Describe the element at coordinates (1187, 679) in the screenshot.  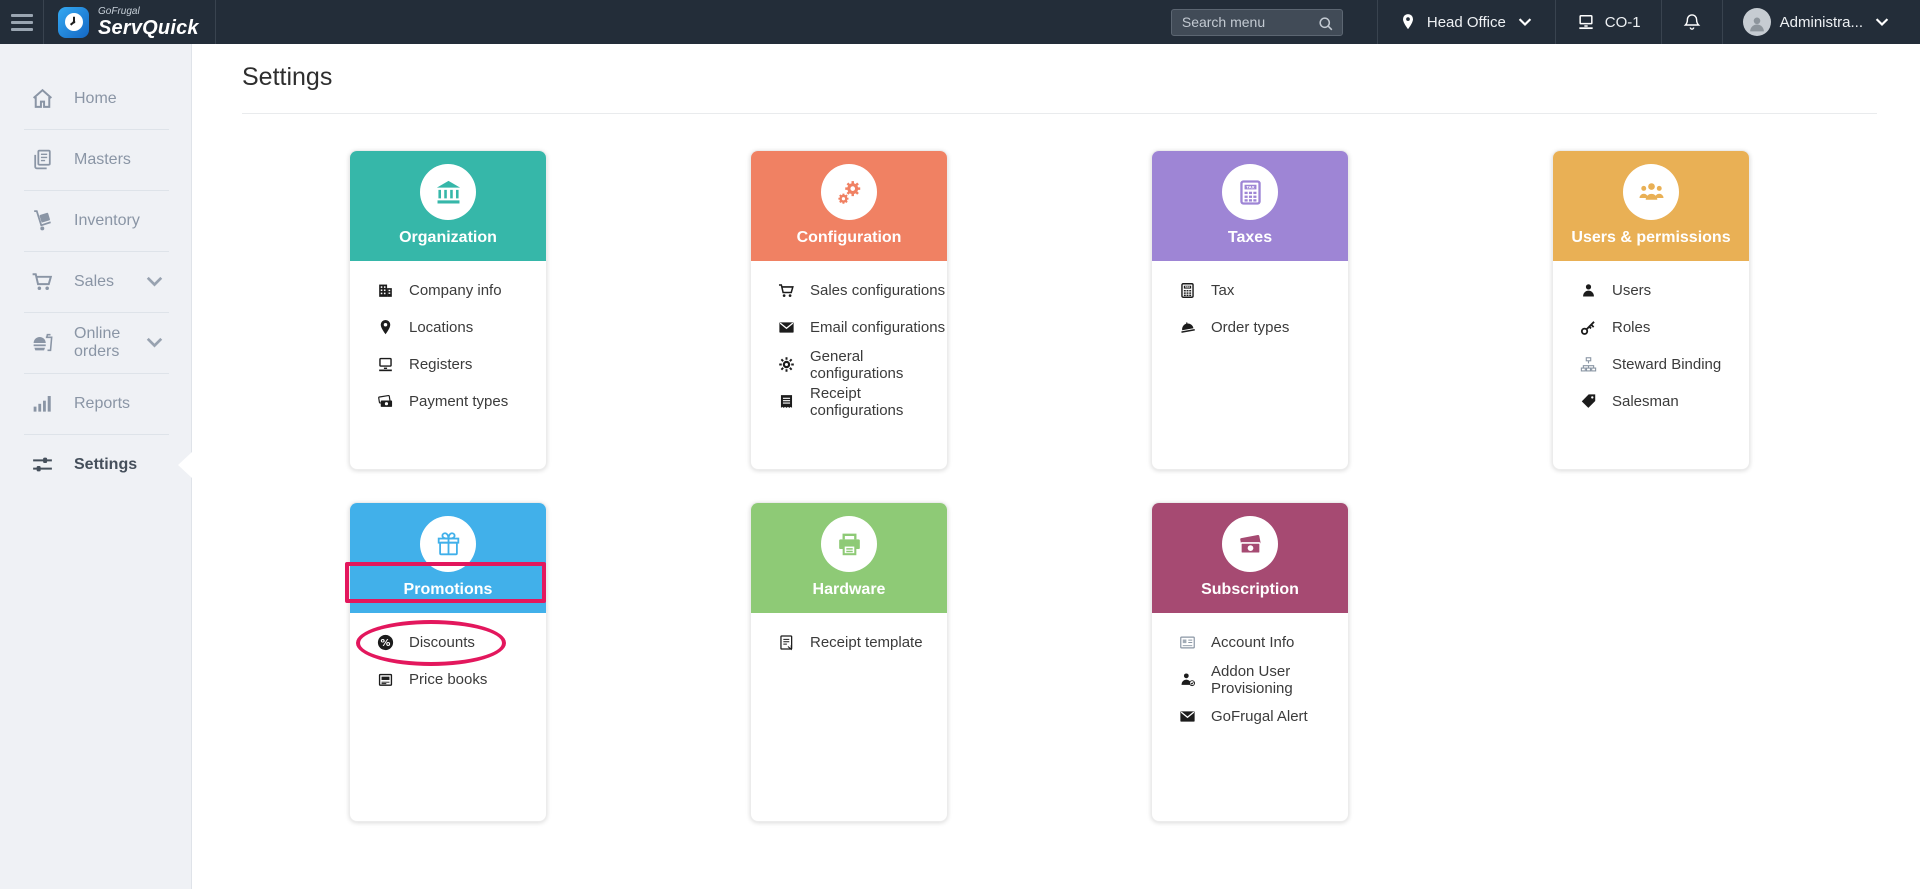
I see `user-check-icon` at that location.